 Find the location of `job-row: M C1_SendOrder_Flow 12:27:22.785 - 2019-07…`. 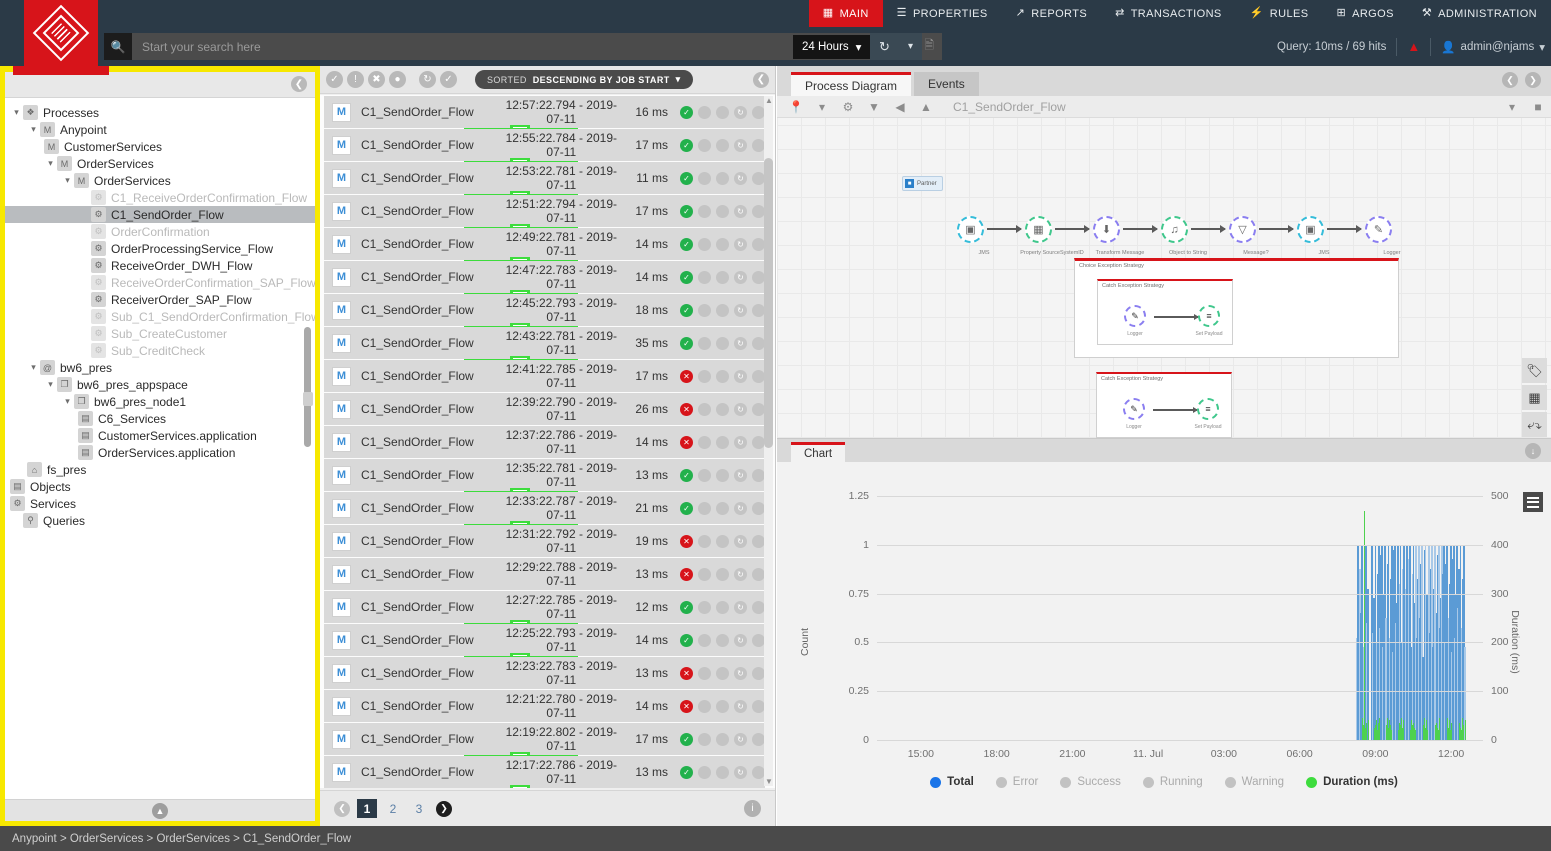

job-row: M C1_SendOrder_Flow 12:27:22.785 - 2019-07… is located at coordinates (544, 609).